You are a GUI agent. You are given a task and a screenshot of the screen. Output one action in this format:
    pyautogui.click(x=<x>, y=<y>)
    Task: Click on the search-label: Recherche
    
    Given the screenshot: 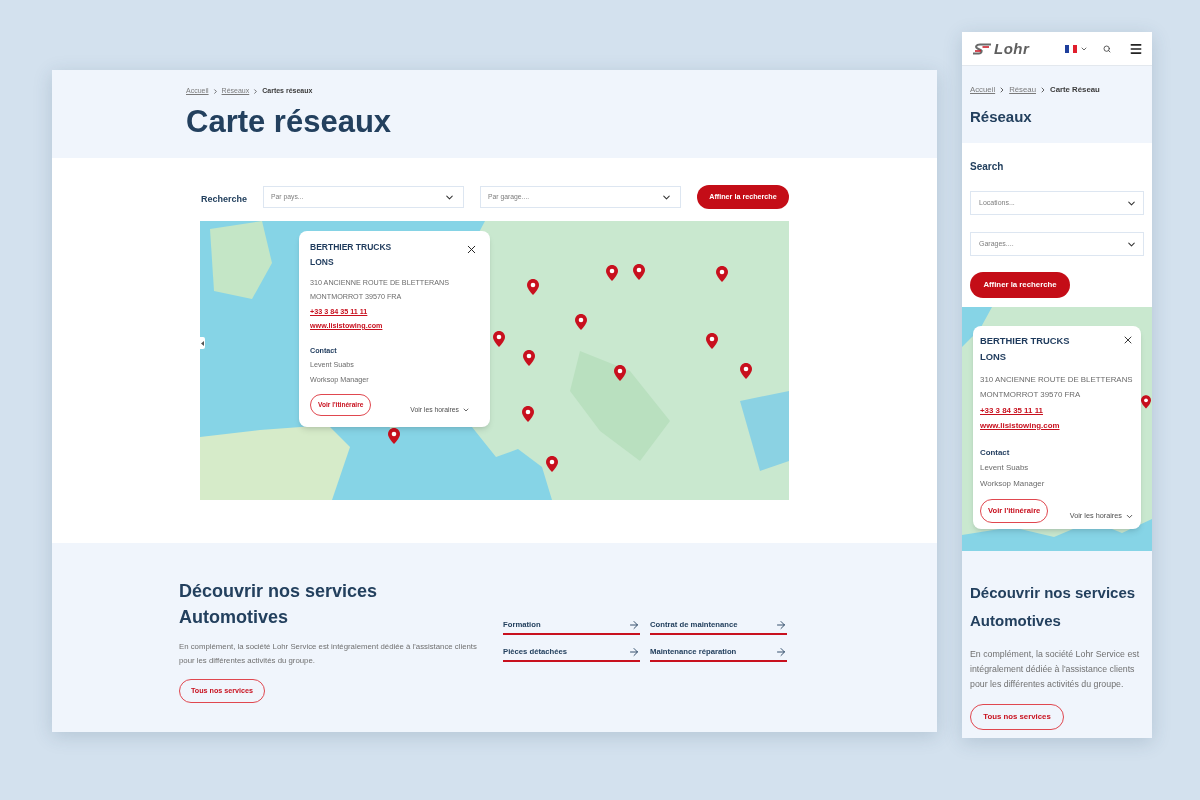 What is the action you would take?
    pyautogui.click(x=224, y=199)
    